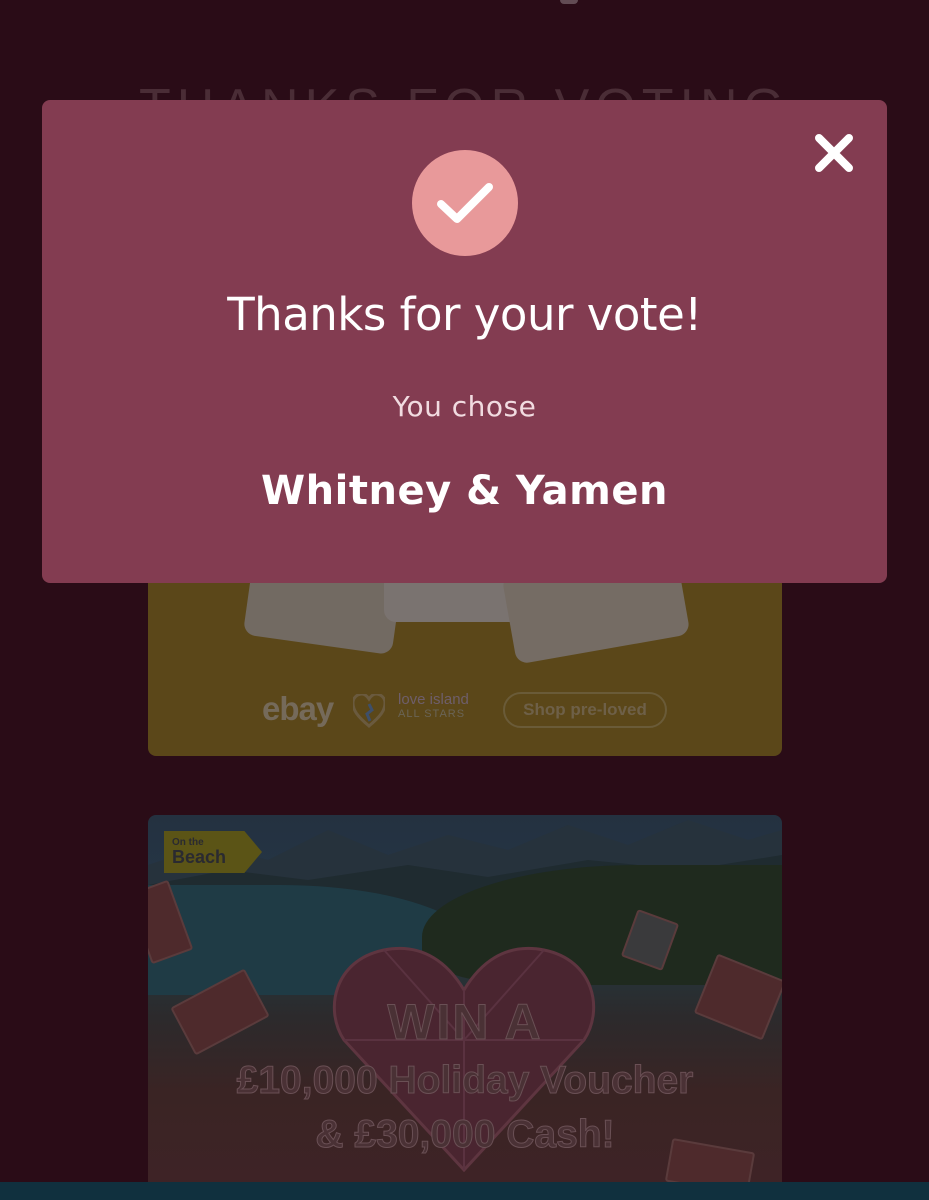 This screenshot has height=1200, width=929. What do you see at coordinates (464, 406) in the screenshot?
I see `modal-subtitle: You chose` at bounding box center [464, 406].